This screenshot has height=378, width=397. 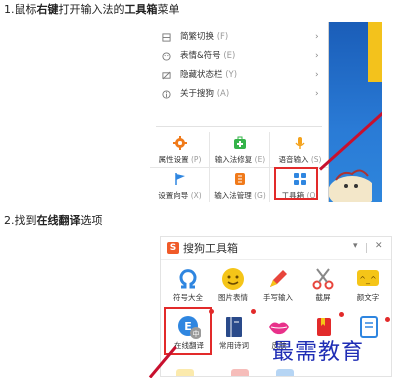 I want to click on desktop-accent, so click(x=375, y=52).